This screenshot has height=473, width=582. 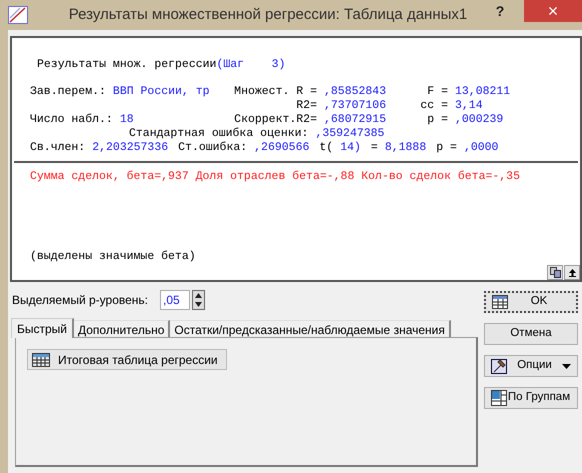 I want to click on dropdown-arrow-icon, so click(x=566, y=366).